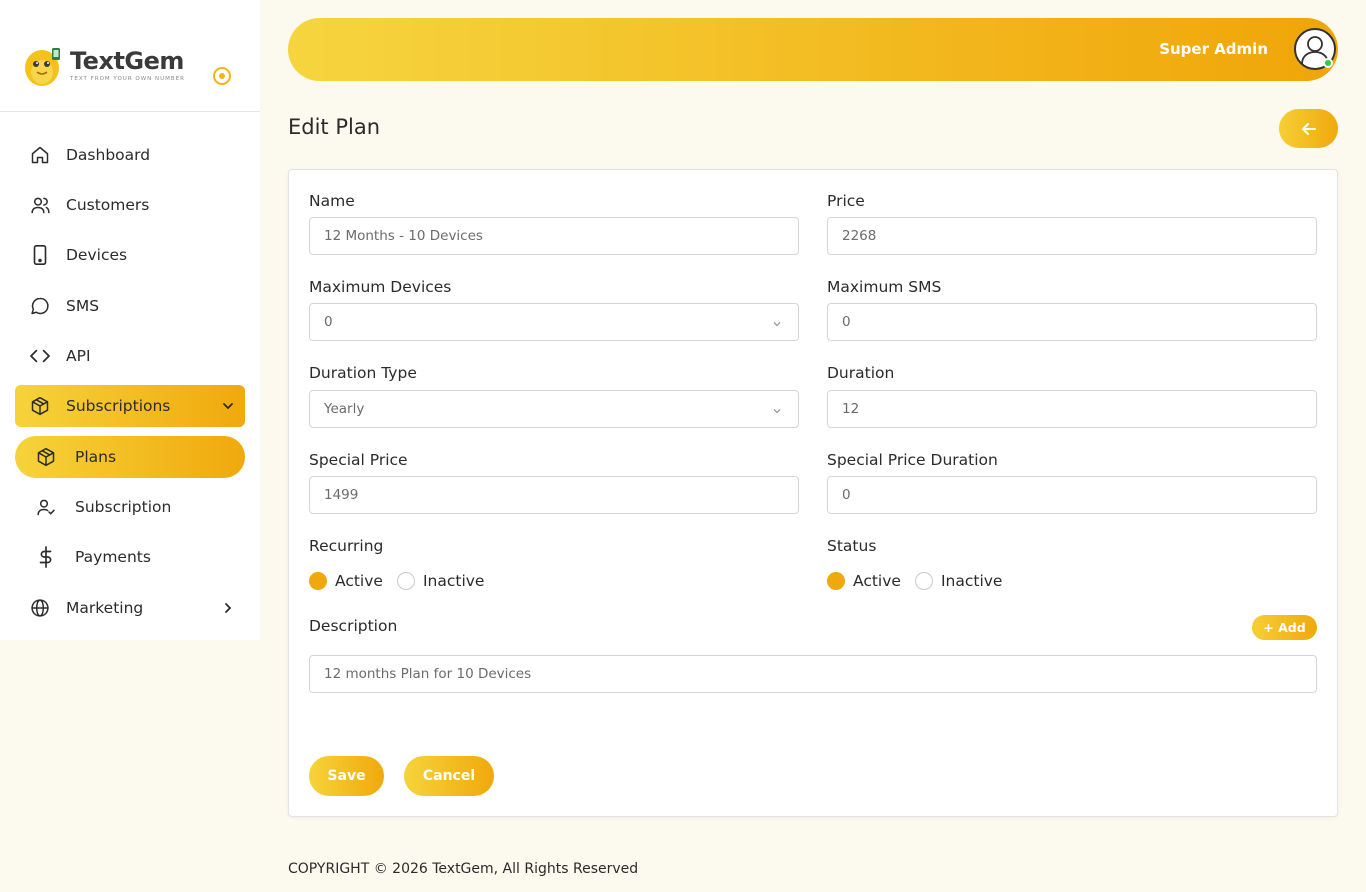  I want to click on sidebar-item-plans: Plans, so click(130, 457).